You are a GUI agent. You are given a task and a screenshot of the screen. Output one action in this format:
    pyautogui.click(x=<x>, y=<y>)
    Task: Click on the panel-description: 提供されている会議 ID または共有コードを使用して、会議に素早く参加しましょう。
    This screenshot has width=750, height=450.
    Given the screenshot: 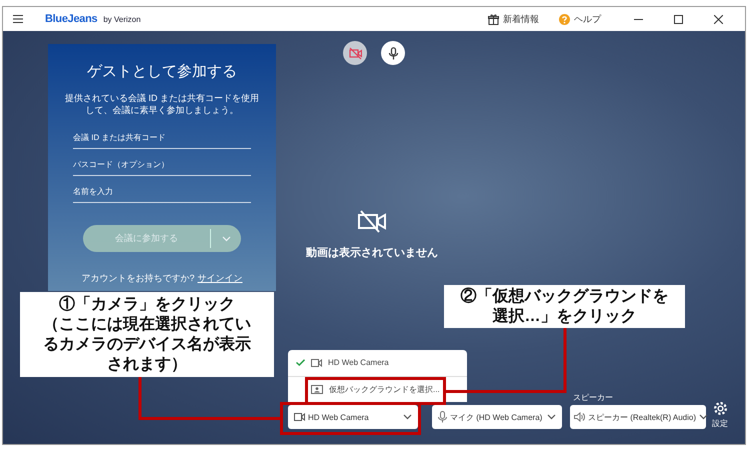 What is the action you would take?
    pyautogui.click(x=162, y=104)
    